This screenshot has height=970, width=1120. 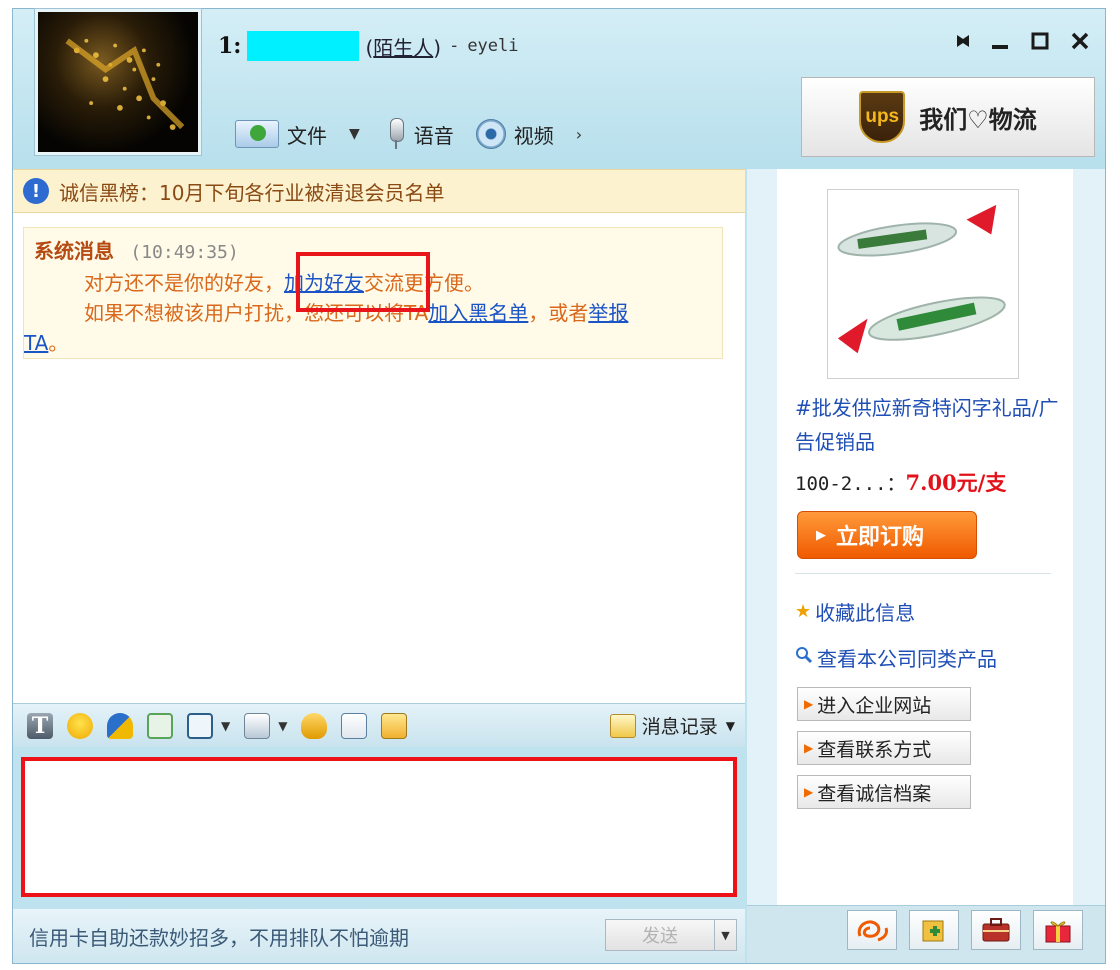 What do you see at coordinates (730, 726) in the screenshot?
I see `history-dropdown-arrow-icon: ▼` at bounding box center [730, 726].